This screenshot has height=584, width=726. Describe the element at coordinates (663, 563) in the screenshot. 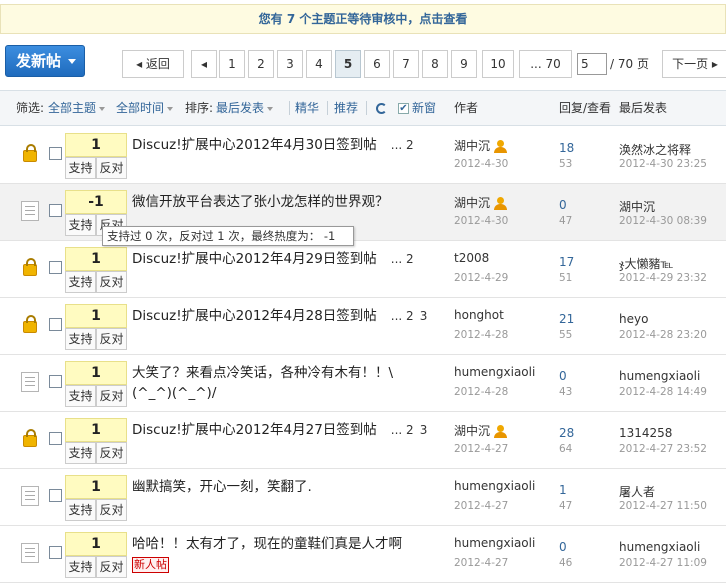

I see `last-post-date: 2012-4-27 11:09` at that location.